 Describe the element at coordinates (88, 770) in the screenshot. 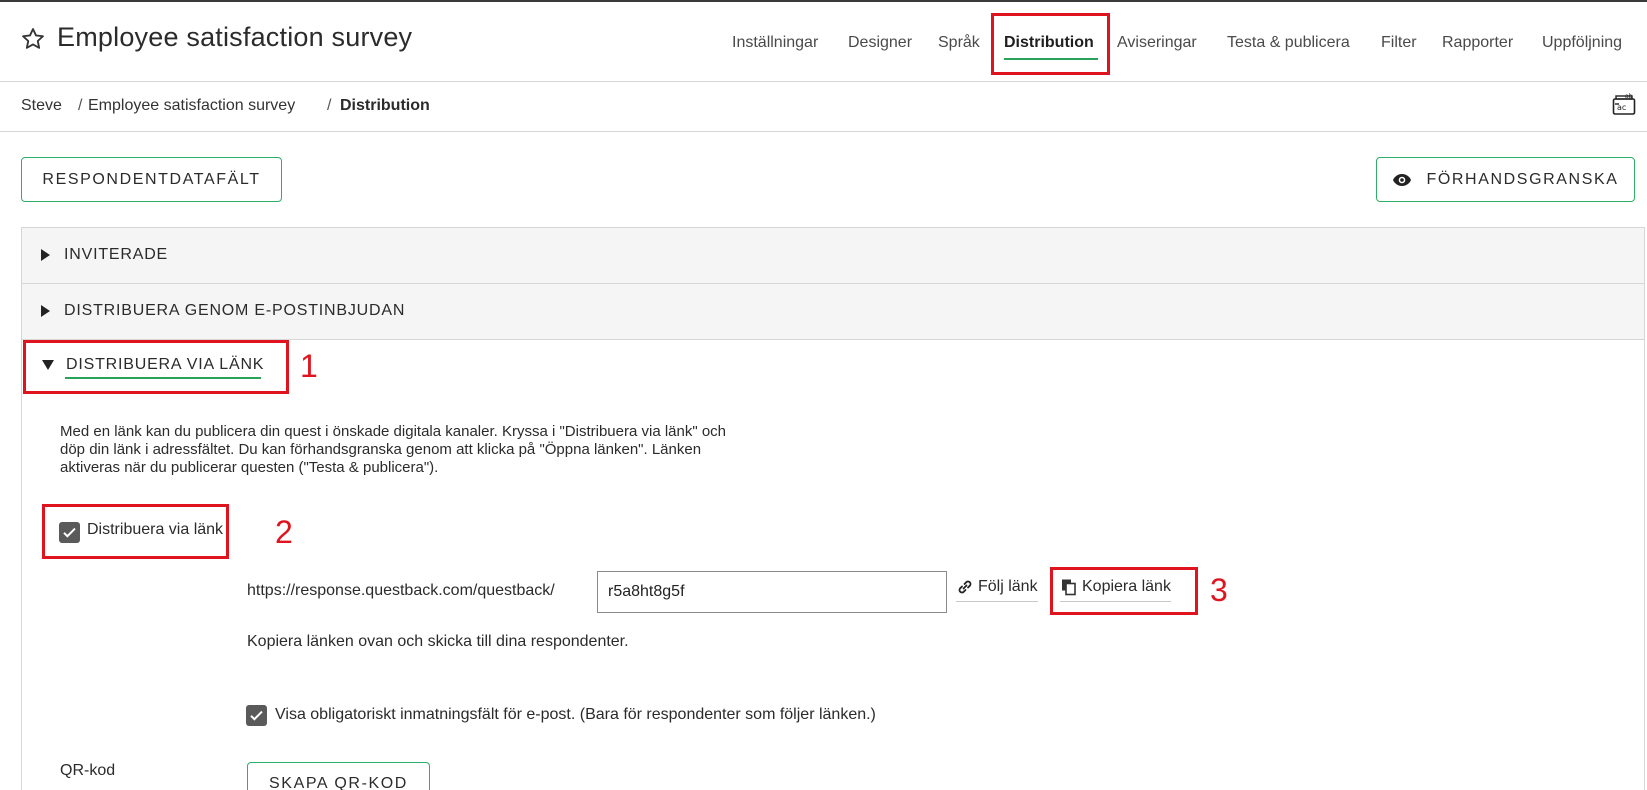

I see `qr-code-label: QR-kod` at that location.